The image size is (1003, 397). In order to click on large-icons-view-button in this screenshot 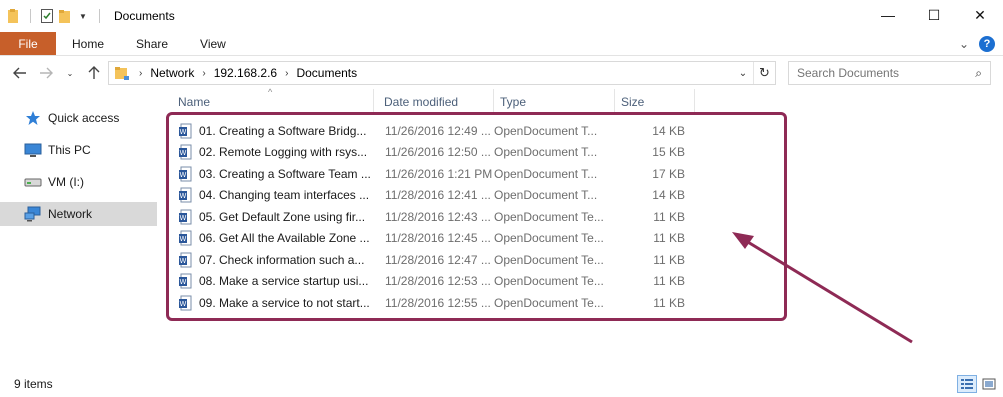, I will do `click(989, 384)`.